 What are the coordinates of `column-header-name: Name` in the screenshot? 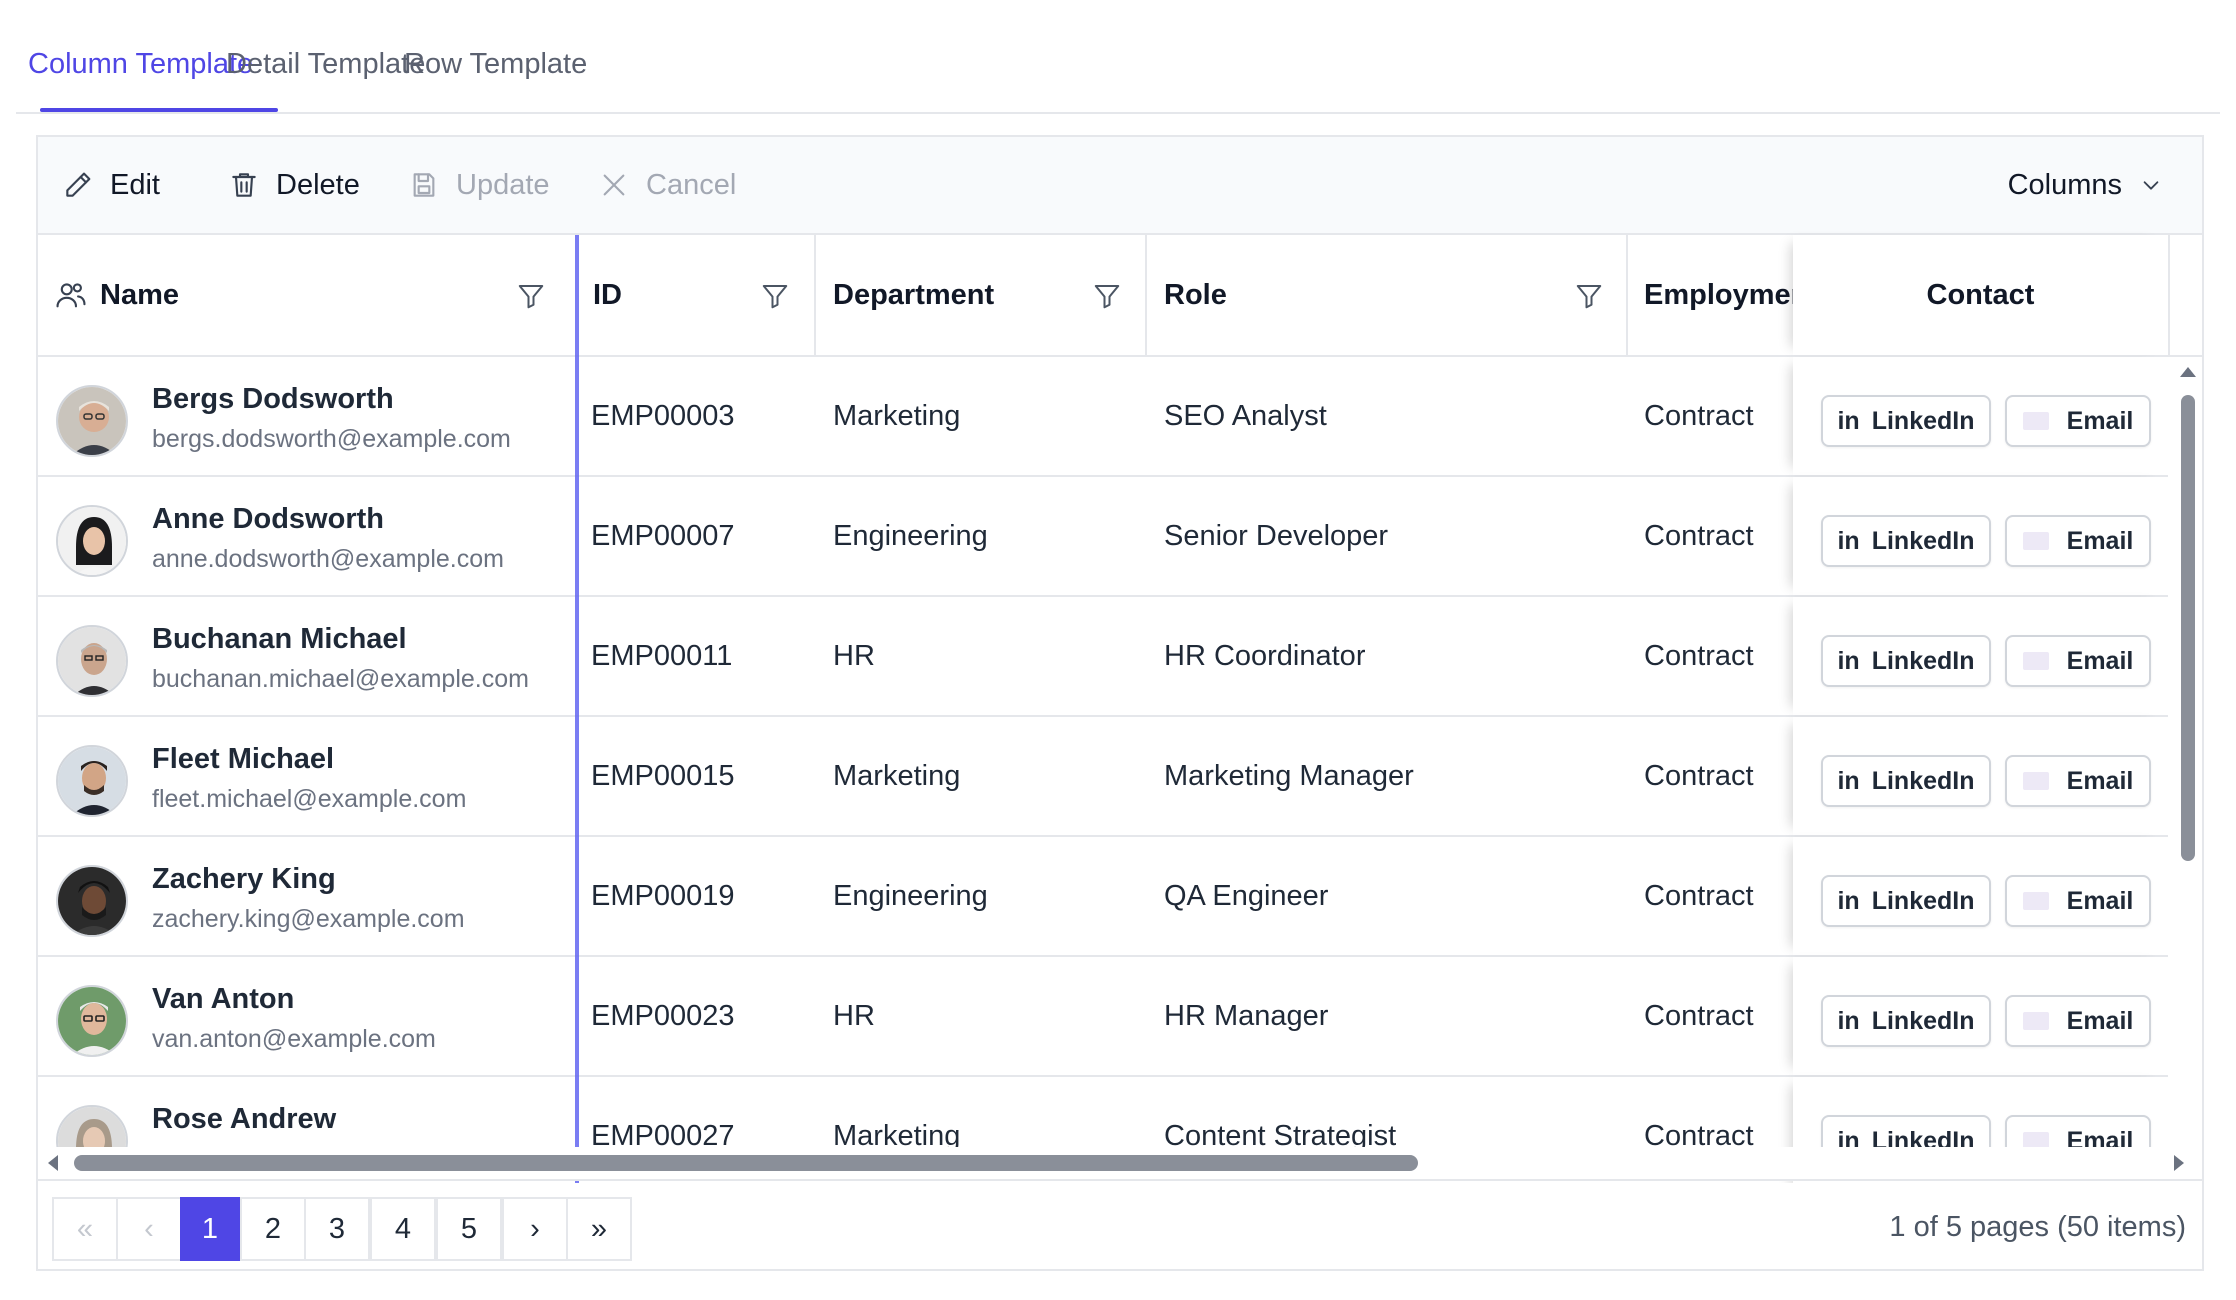 It's located at (304, 295).